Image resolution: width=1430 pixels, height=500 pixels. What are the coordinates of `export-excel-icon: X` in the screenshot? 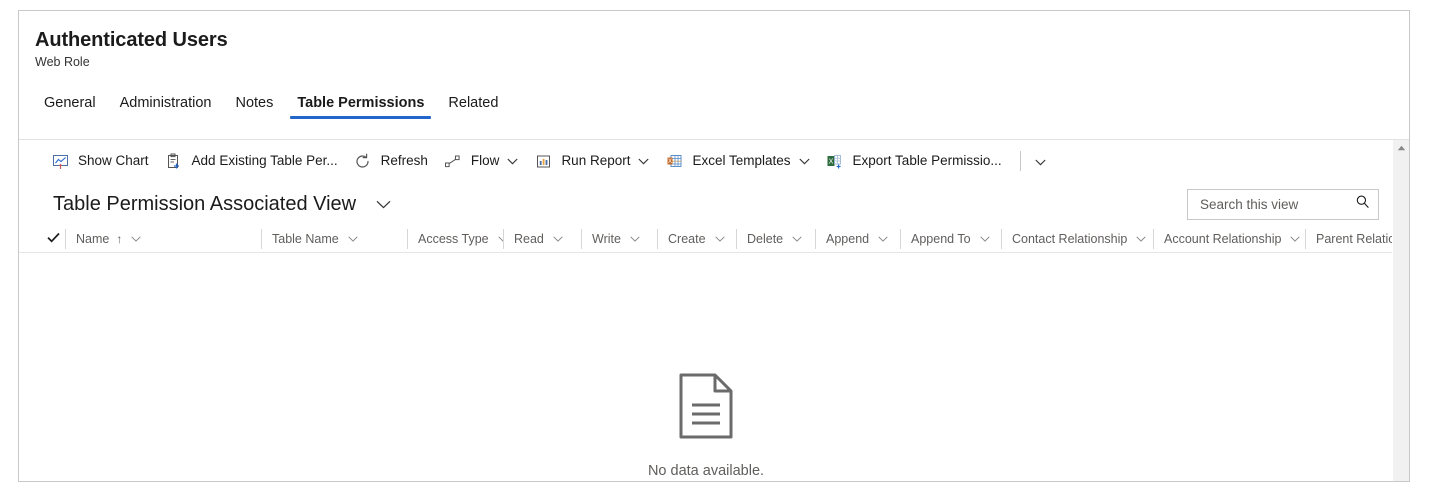 It's located at (835, 161).